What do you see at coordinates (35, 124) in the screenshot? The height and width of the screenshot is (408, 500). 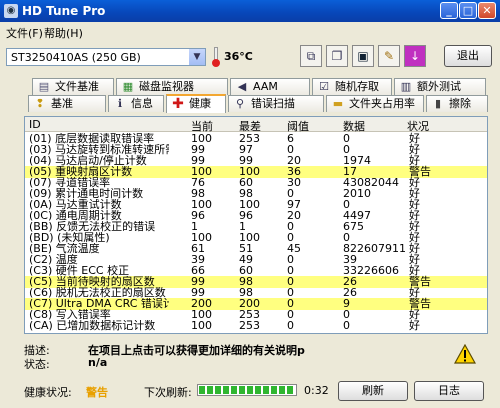 I see `col-id: ID` at bounding box center [35, 124].